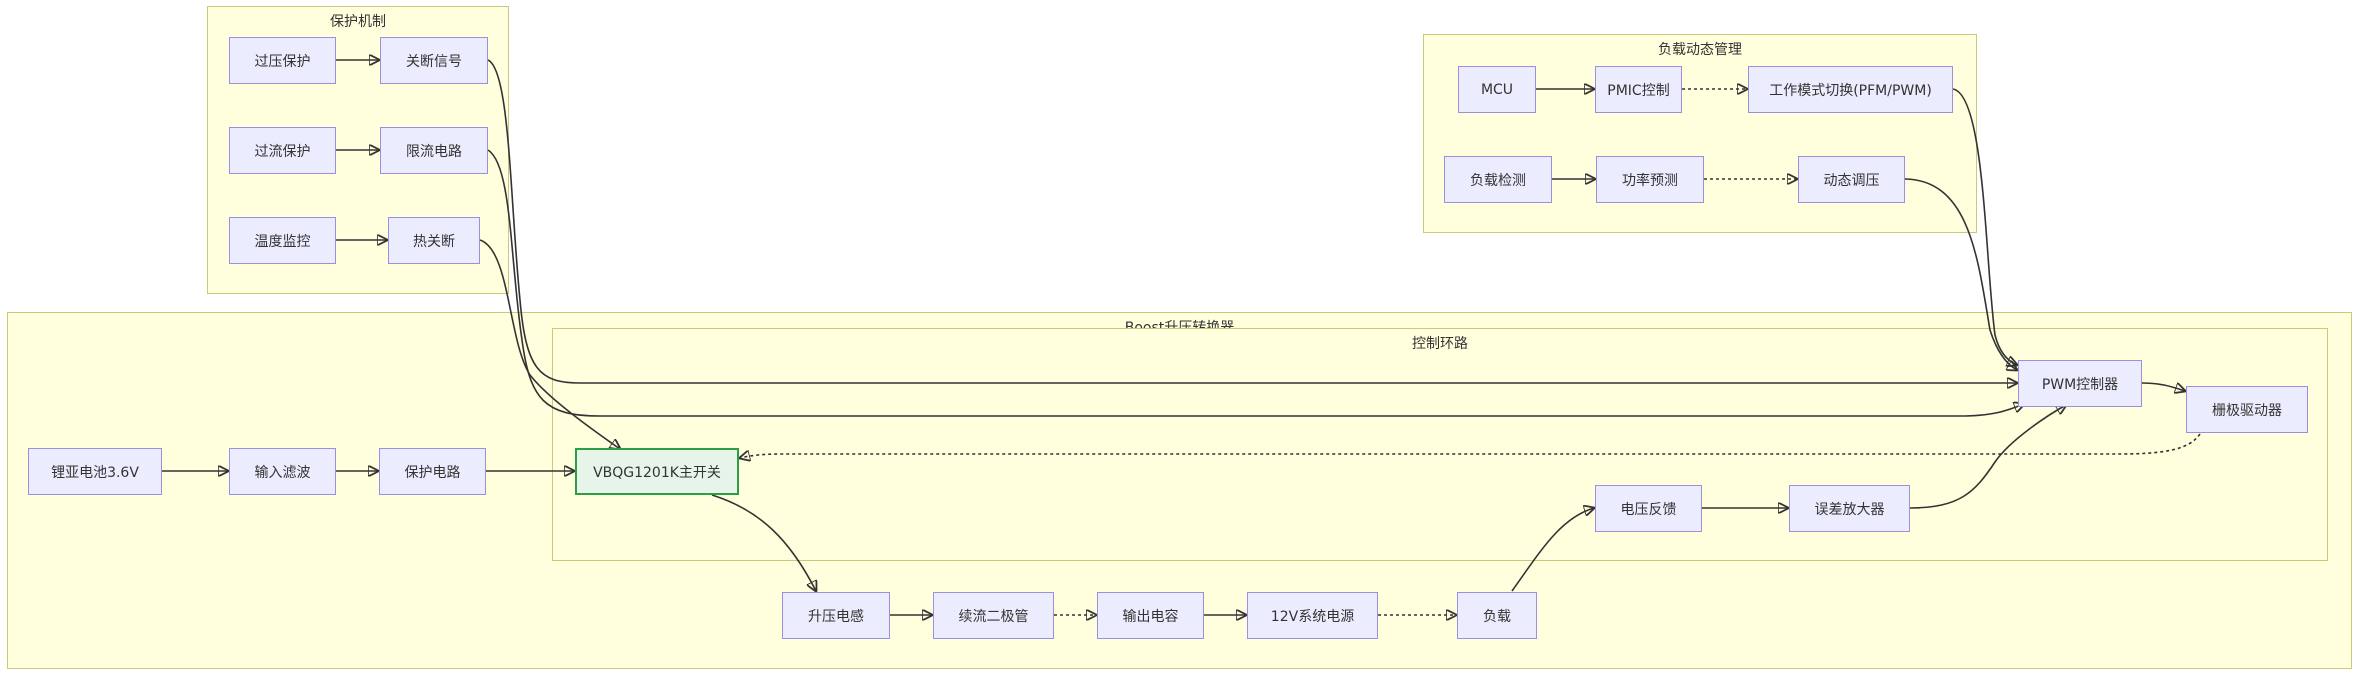  Describe the element at coordinates (1650, 179) in the screenshot. I see `node-power-prediction: 功率预测` at that location.